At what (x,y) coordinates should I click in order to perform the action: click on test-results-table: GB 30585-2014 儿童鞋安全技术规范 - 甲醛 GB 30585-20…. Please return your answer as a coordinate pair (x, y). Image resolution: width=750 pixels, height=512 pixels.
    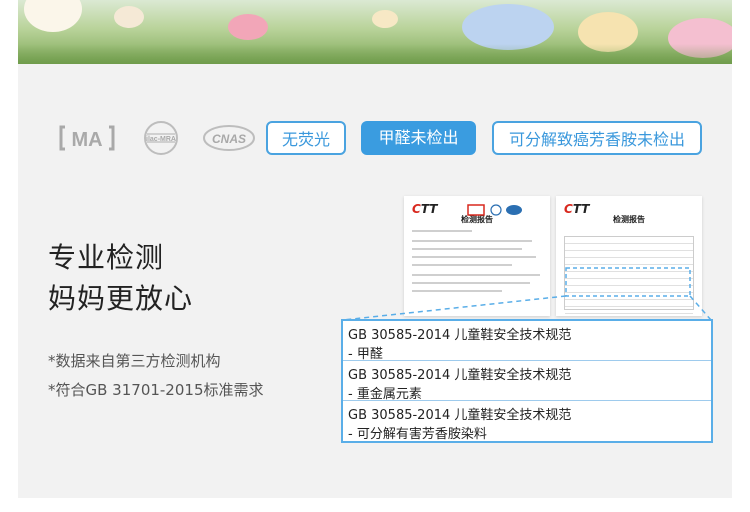
    Looking at the image, I should click on (527, 381).